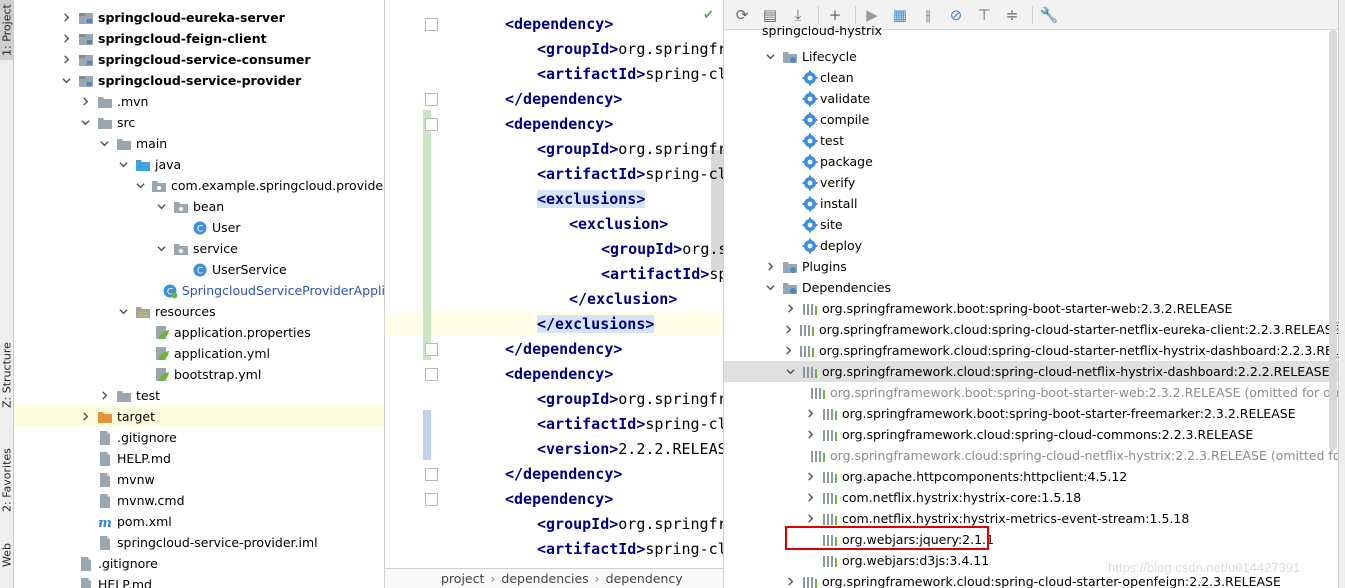  What do you see at coordinates (1031, 77) in the screenshot?
I see `lifecycle-goal: clean` at bounding box center [1031, 77].